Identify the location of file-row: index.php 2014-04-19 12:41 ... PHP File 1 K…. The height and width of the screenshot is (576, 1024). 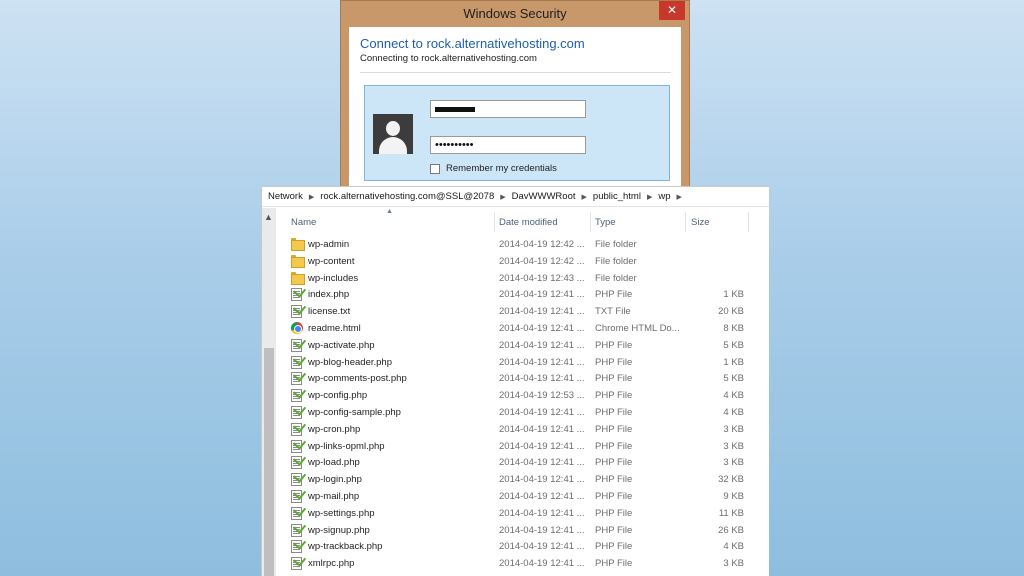
(522, 294).